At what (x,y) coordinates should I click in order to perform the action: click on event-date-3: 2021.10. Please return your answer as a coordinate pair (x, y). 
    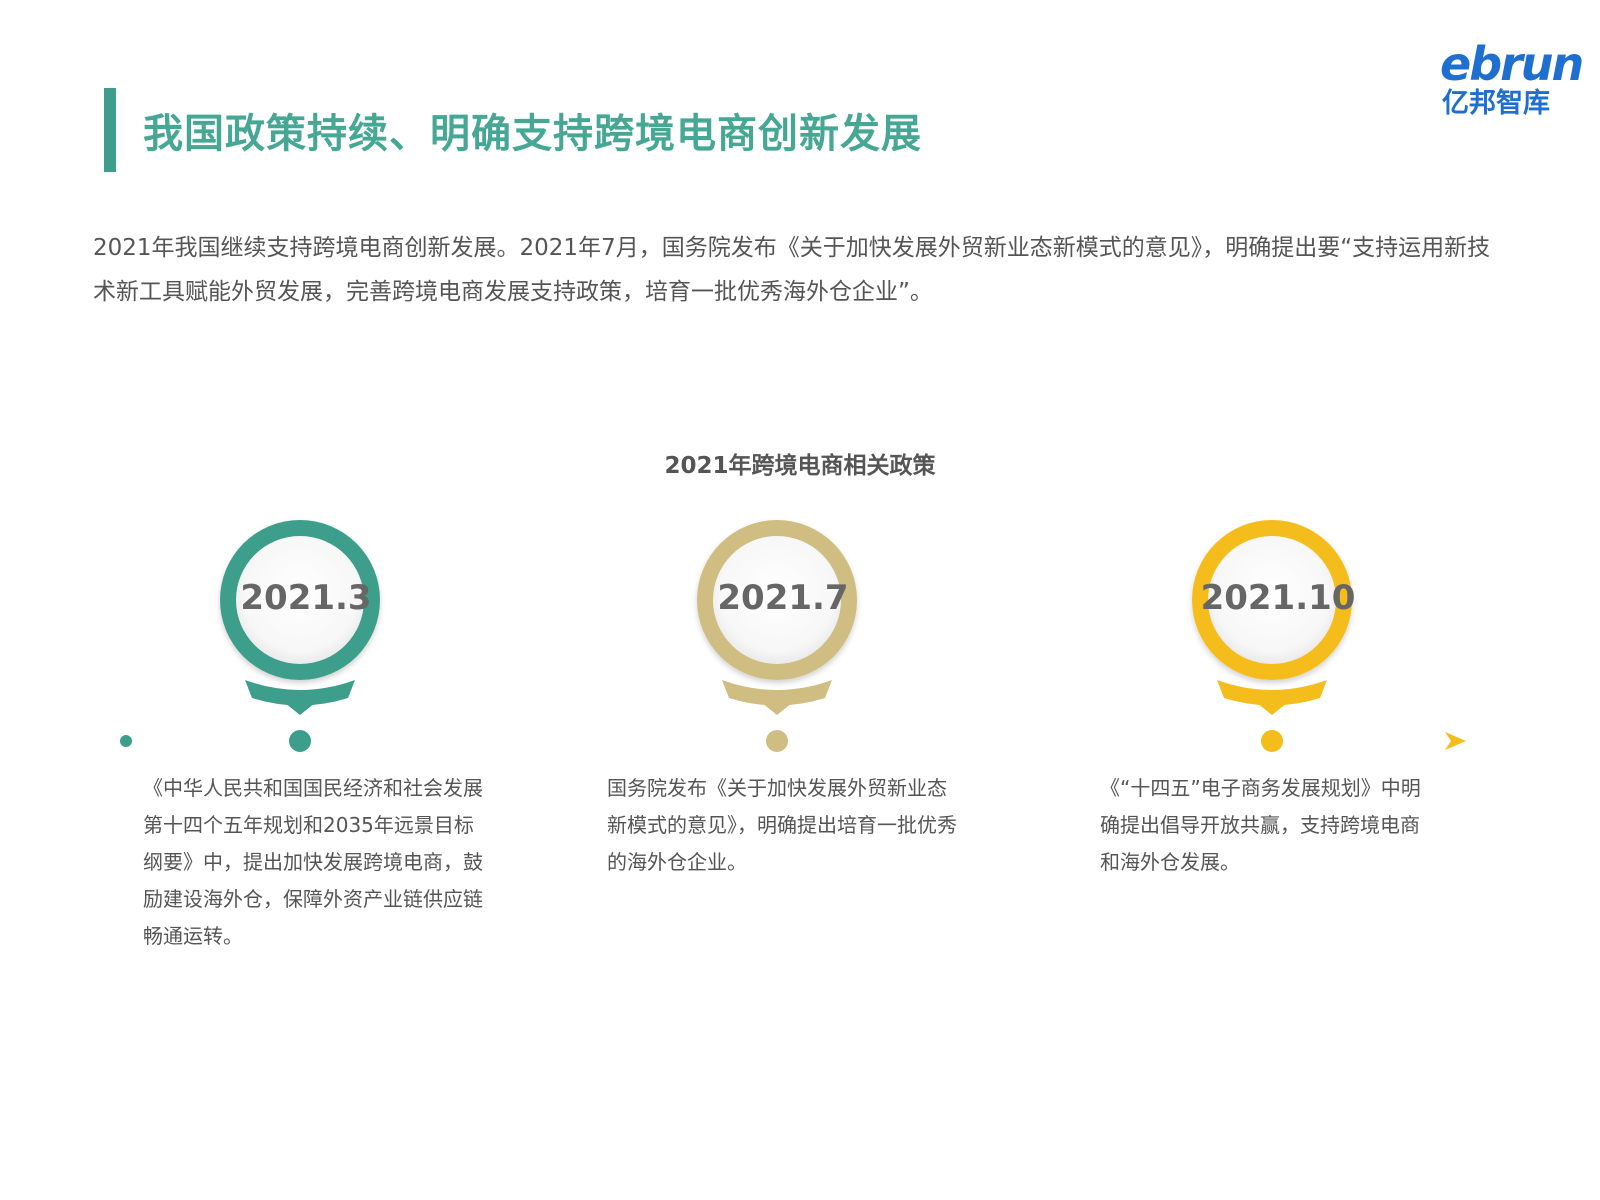
    Looking at the image, I should click on (1278, 598).